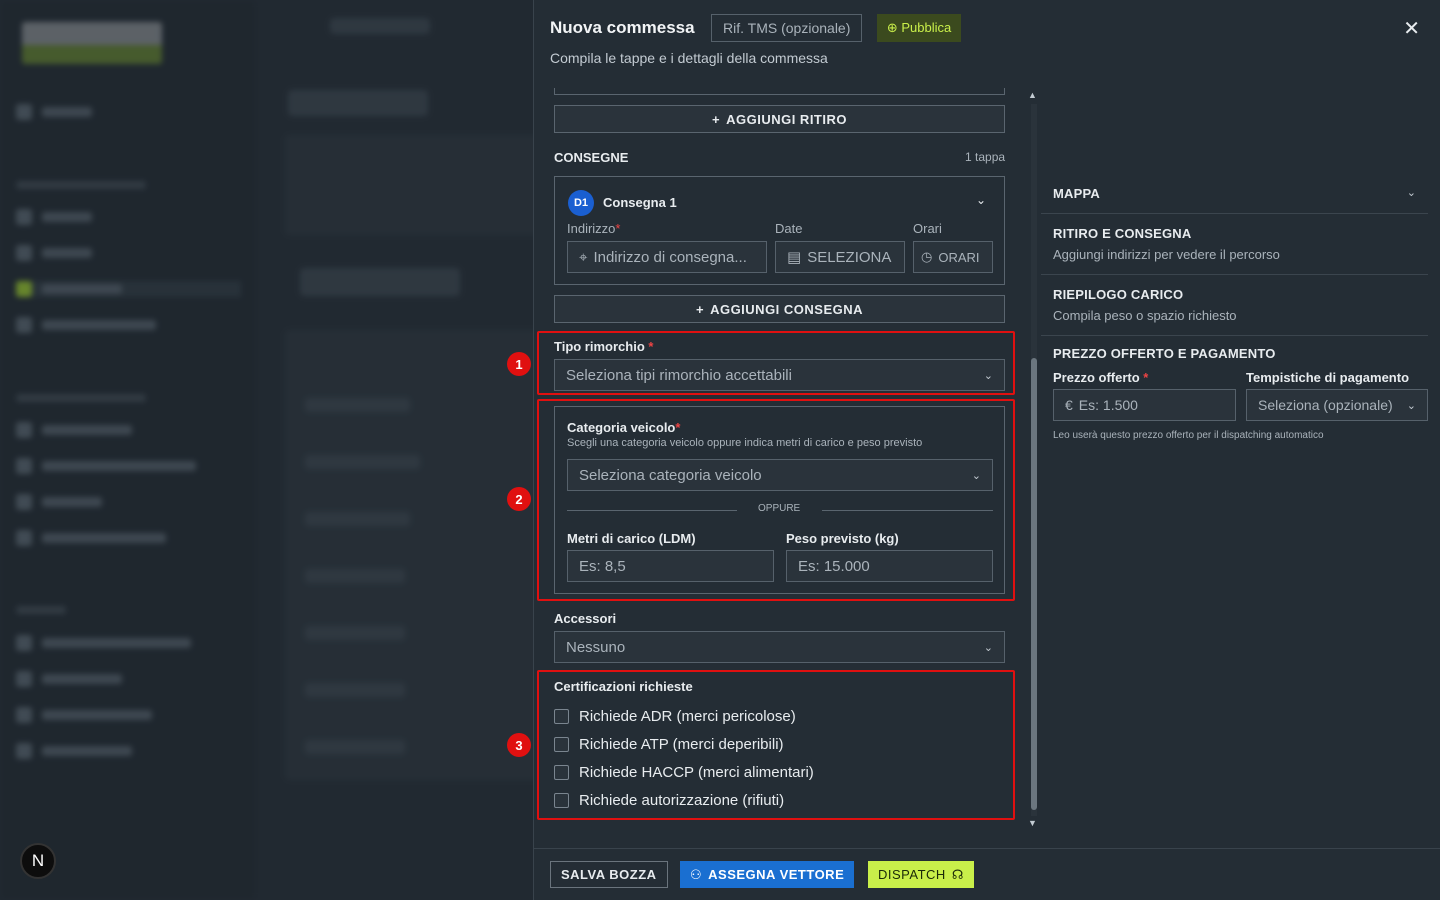 The height and width of the screenshot is (900, 1440). I want to click on save-draft-label: SALVA BOZZA, so click(609, 874).